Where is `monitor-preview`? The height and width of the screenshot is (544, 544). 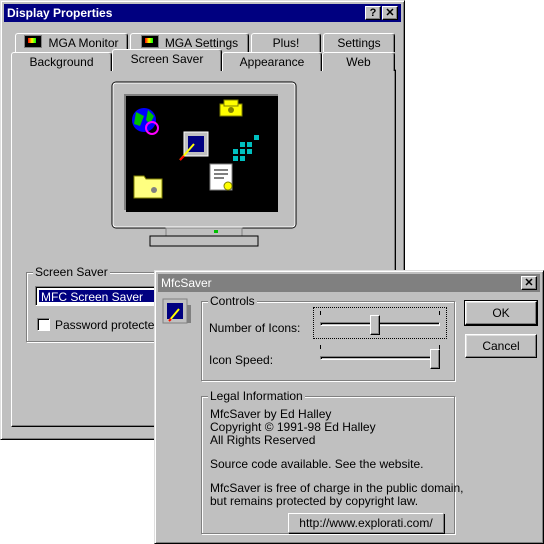
monitor-preview is located at coordinates (204, 164).